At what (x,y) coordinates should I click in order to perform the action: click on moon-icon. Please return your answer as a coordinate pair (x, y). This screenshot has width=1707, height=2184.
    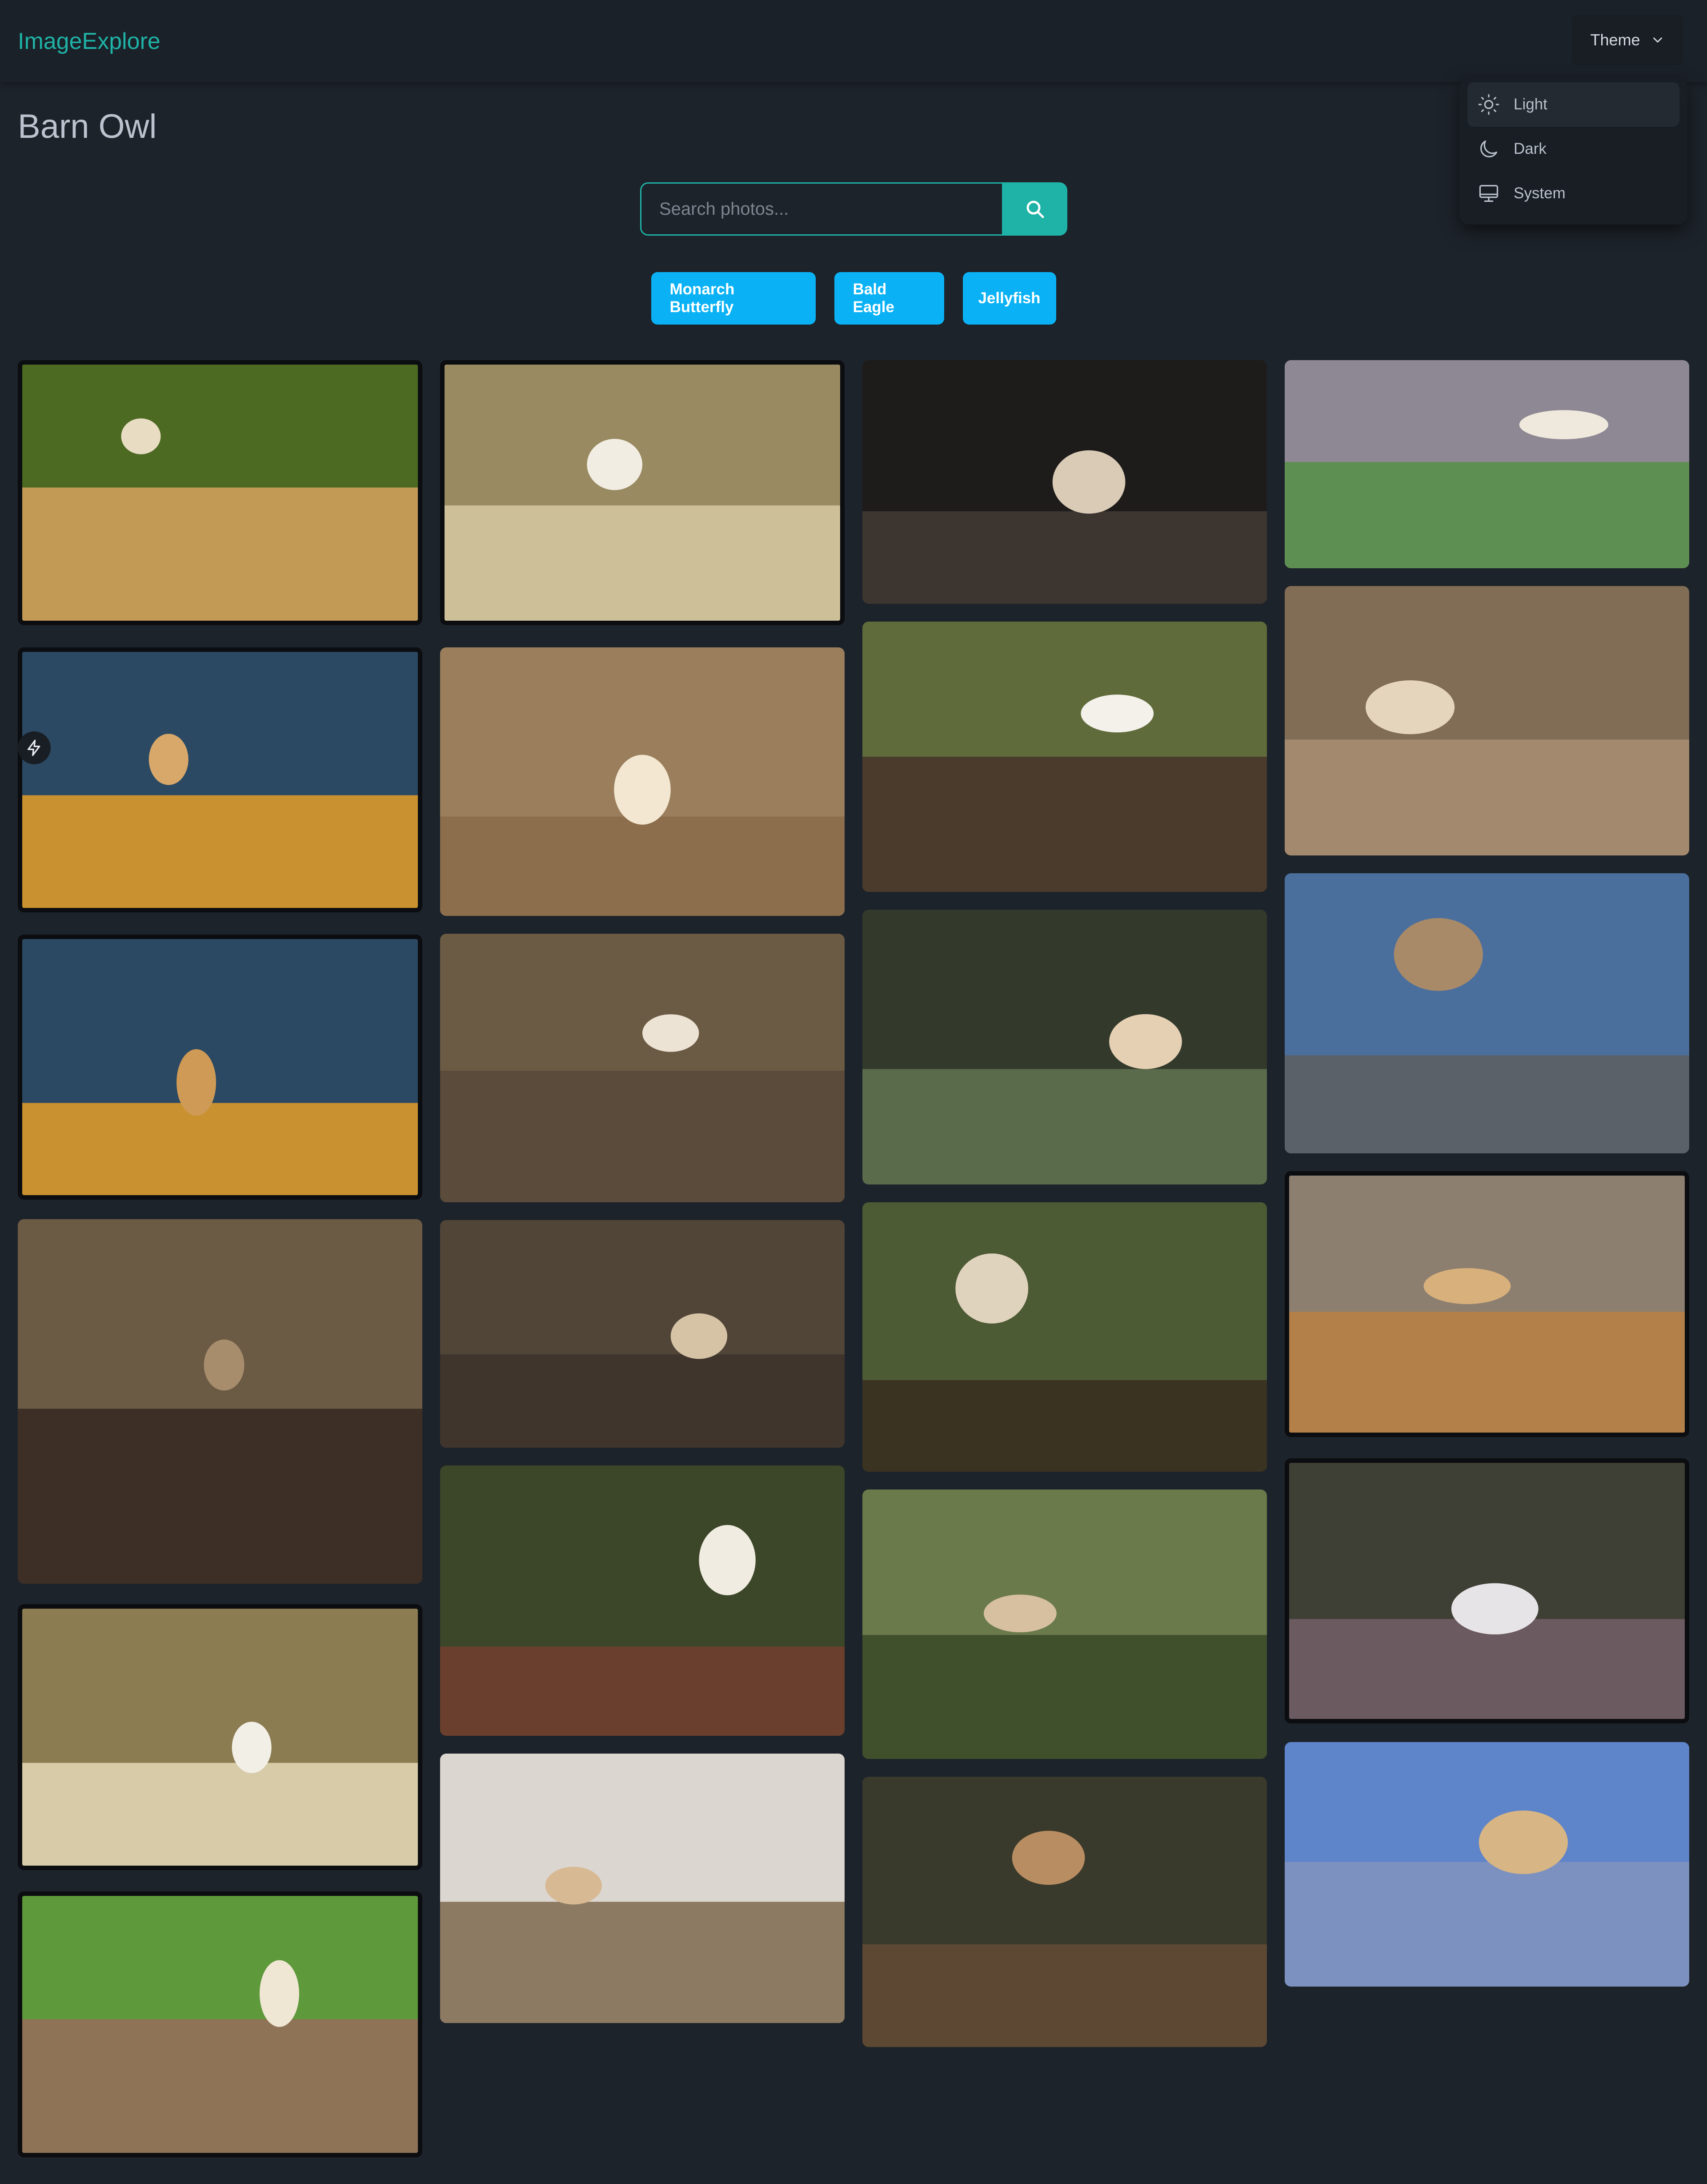
    Looking at the image, I should click on (1488, 149).